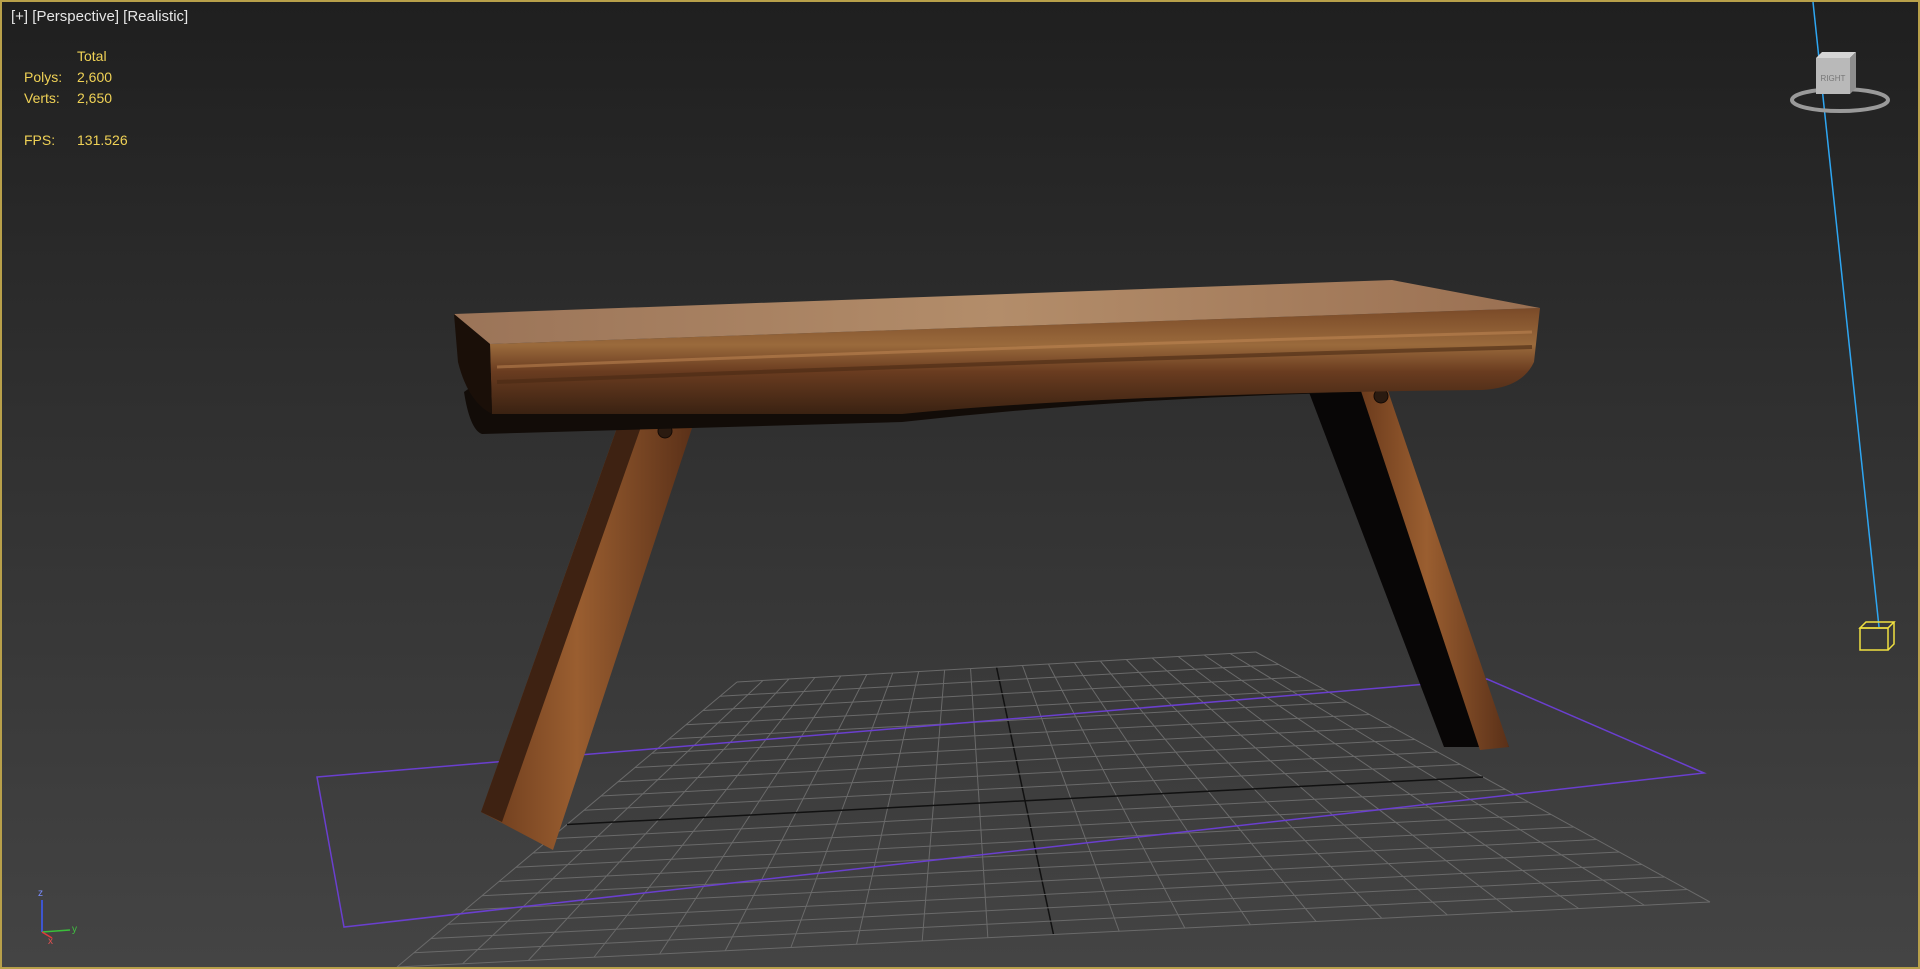 This screenshot has height=969, width=1920. Describe the element at coordinates (95, 98) in the screenshot. I see `verts-value: 2,650` at that location.